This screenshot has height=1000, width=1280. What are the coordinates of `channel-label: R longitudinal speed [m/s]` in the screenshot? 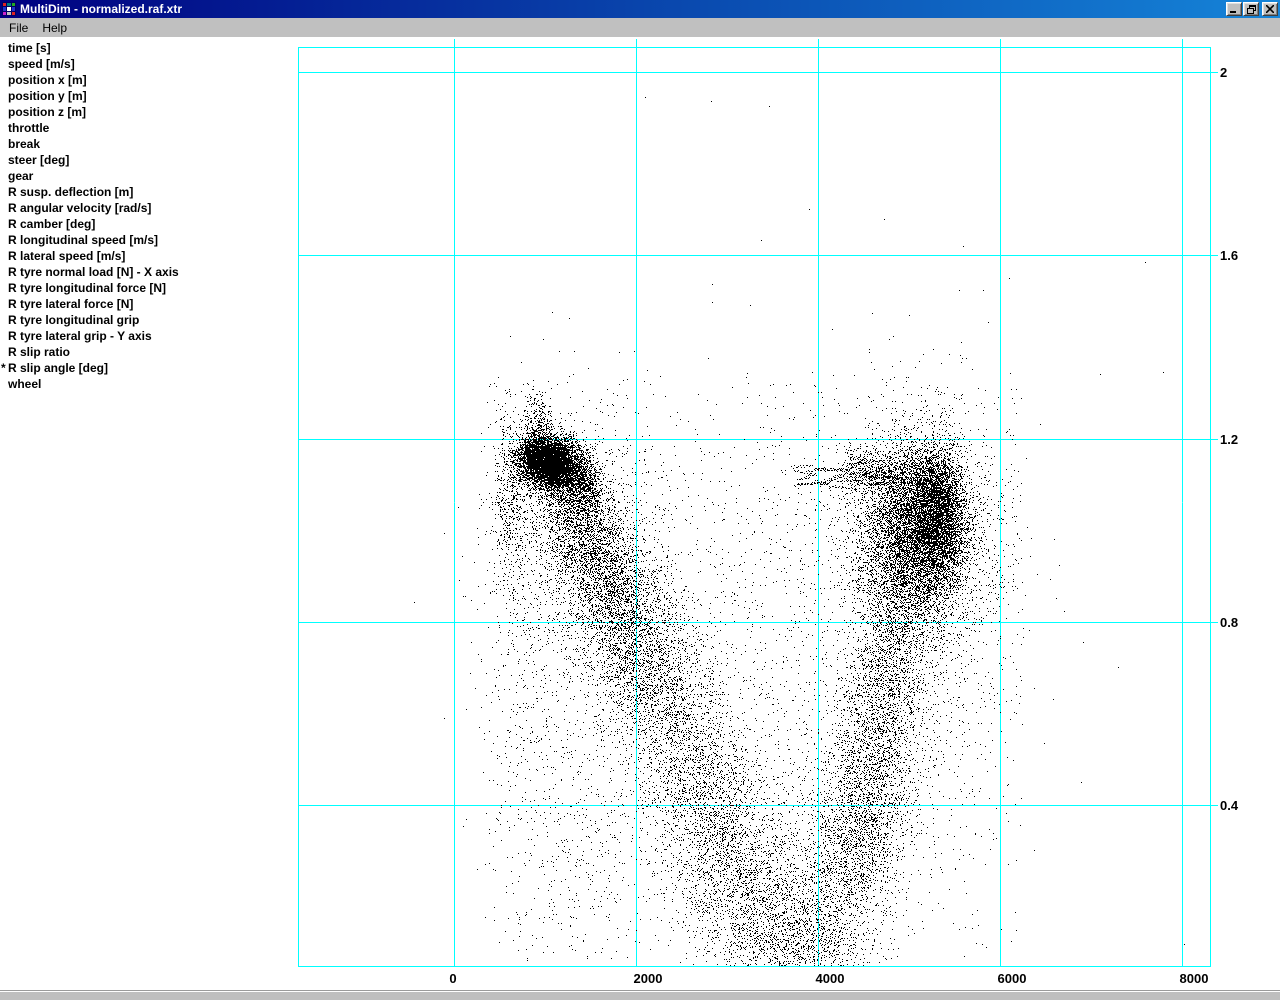 It's located at (83, 240).